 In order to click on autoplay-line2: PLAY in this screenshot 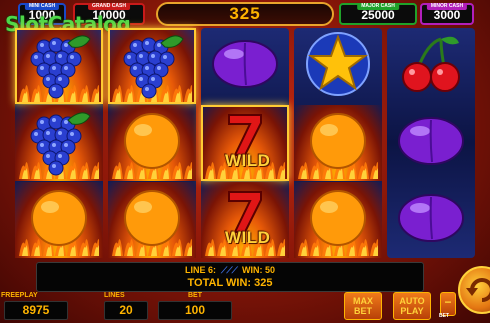, I will do `click(412, 311)`.